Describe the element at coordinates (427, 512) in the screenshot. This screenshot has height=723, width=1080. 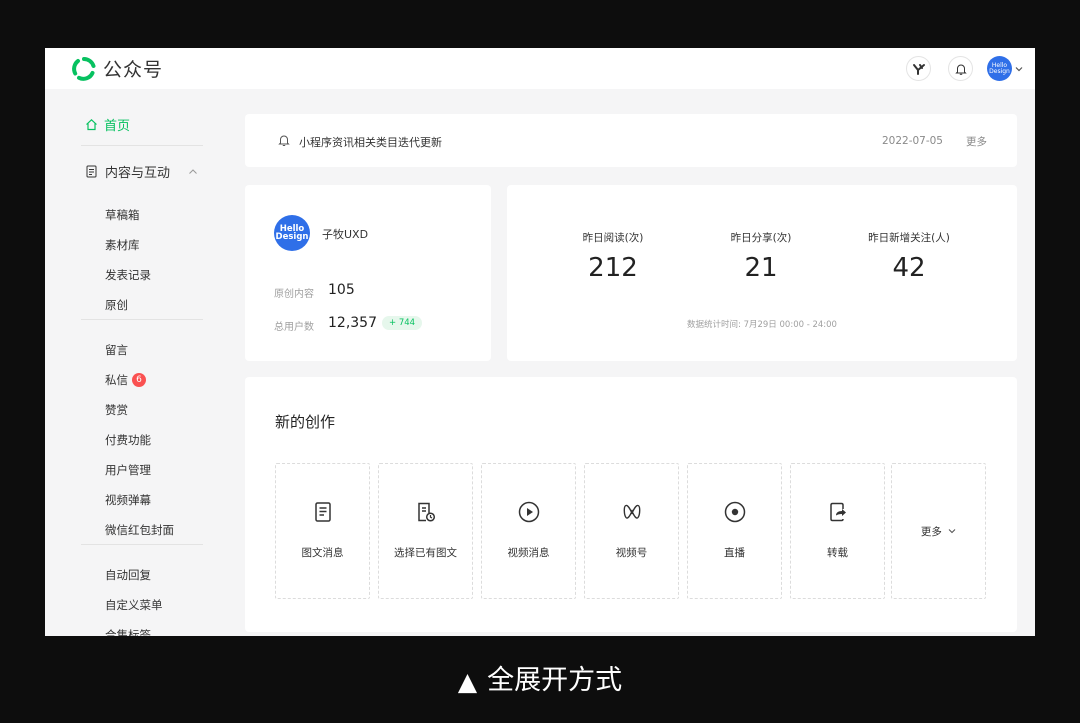
I see `document-clock-icon` at that location.